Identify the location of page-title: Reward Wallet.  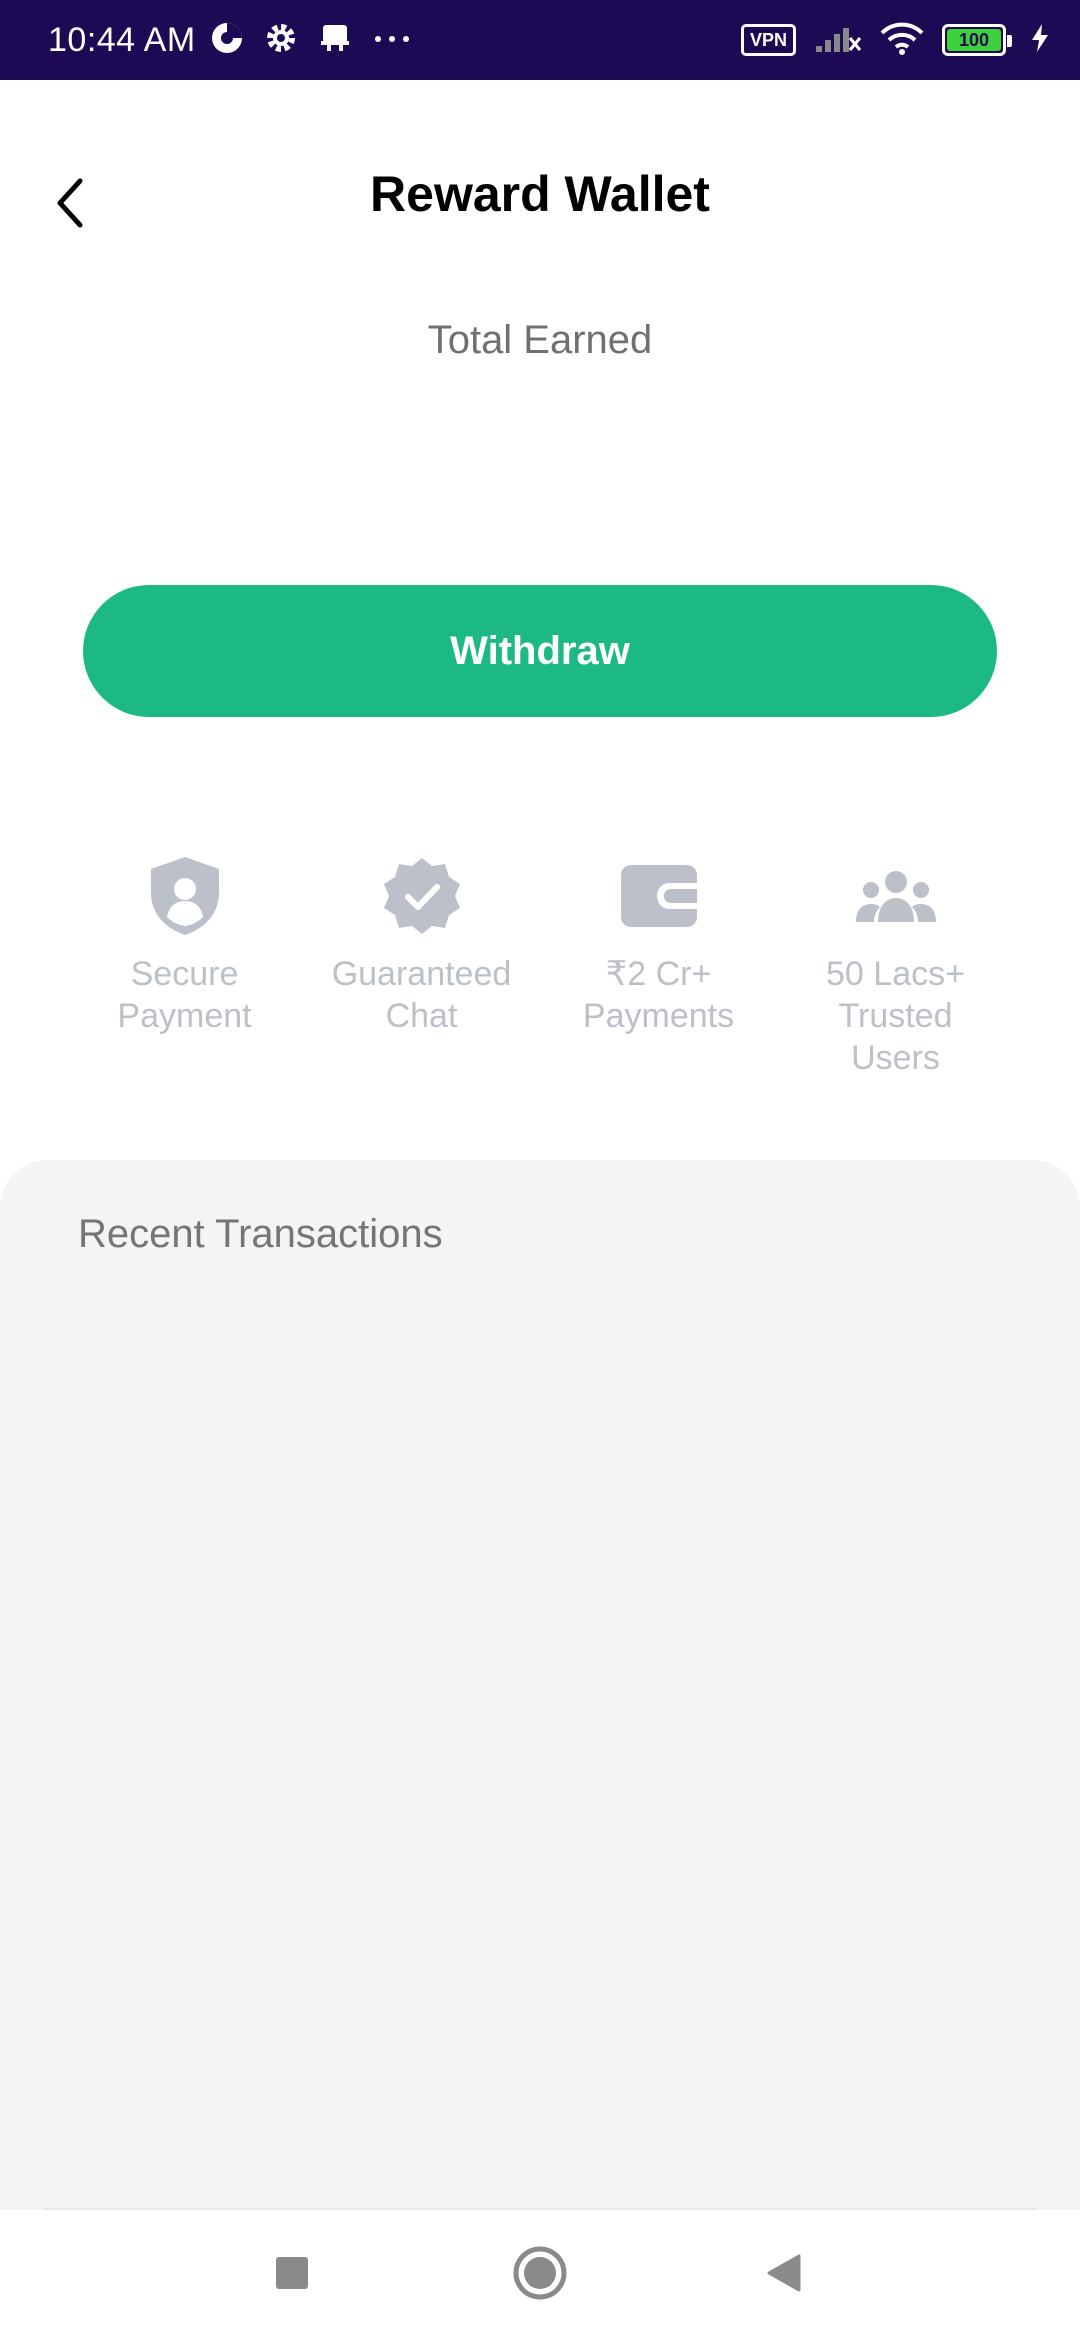
(540, 194).